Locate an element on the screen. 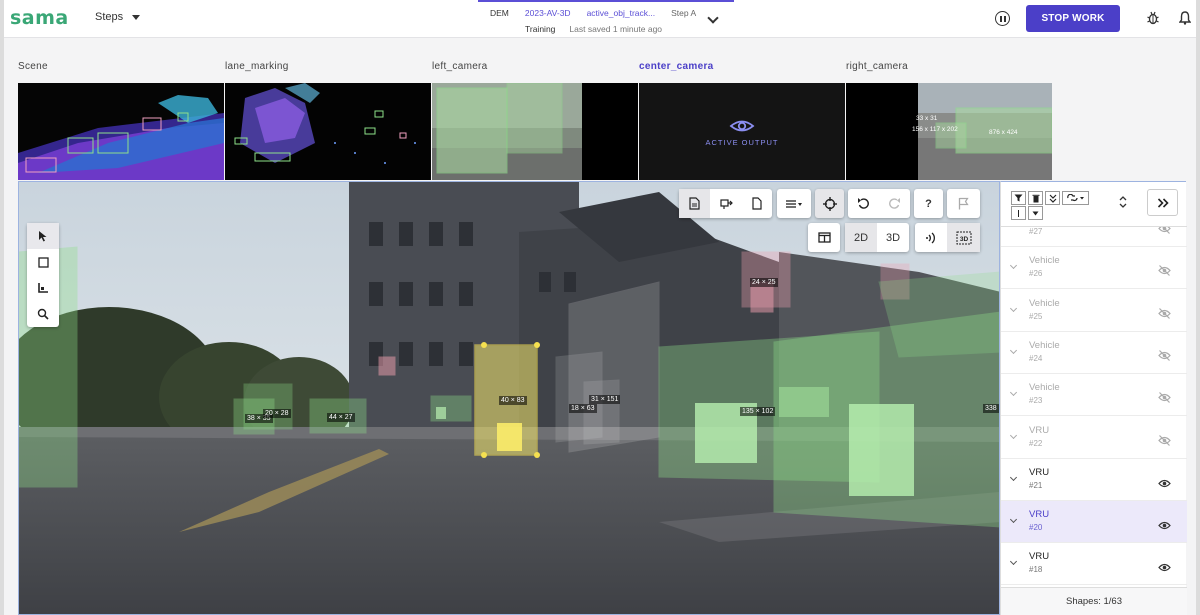 This screenshot has height=615, width=1200. cuboid-3d-button: 3D is located at coordinates (963, 237).